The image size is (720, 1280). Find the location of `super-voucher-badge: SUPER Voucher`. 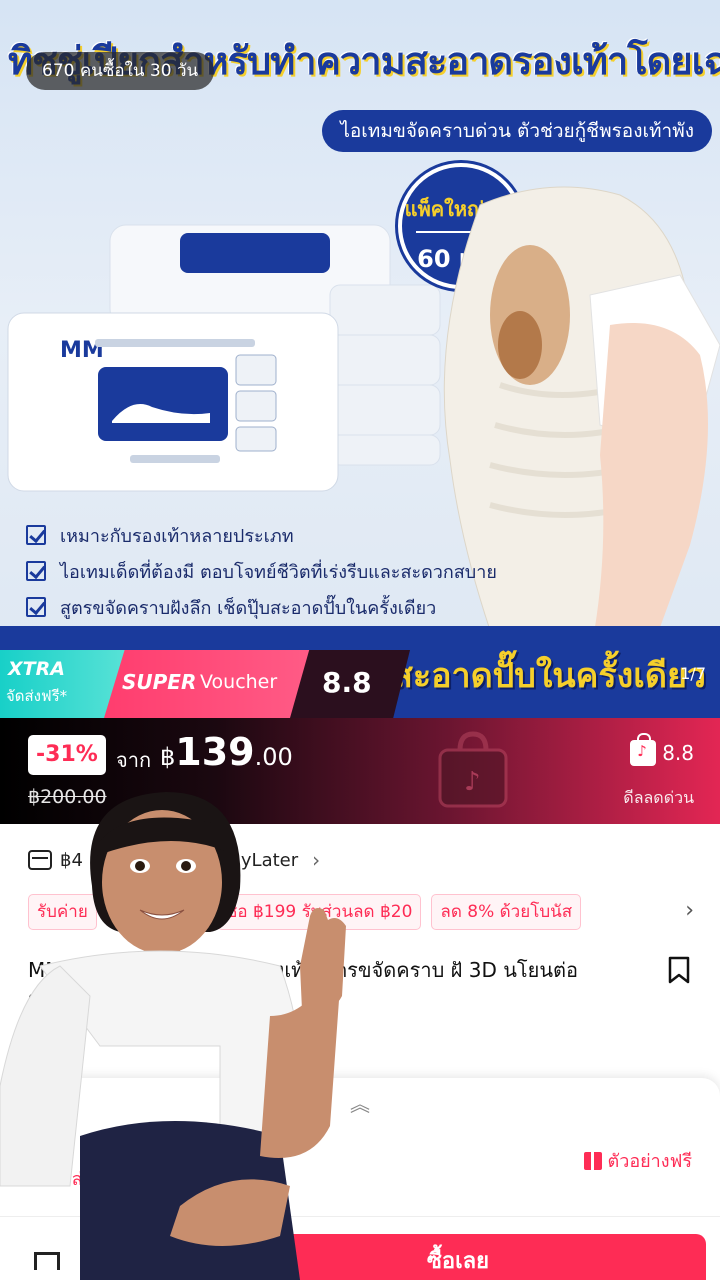

super-voucher-badge: SUPER Voucher is located at coordinates (207, 684).